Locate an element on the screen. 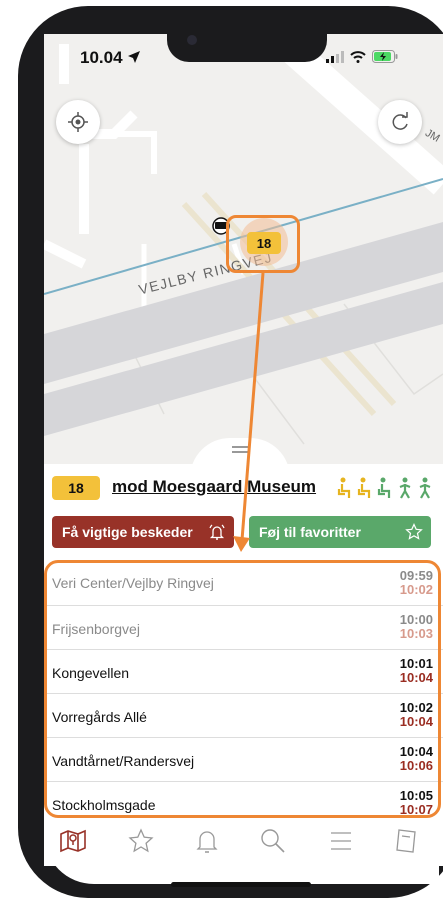  refresh-icon is located at coordinates (400, 121).